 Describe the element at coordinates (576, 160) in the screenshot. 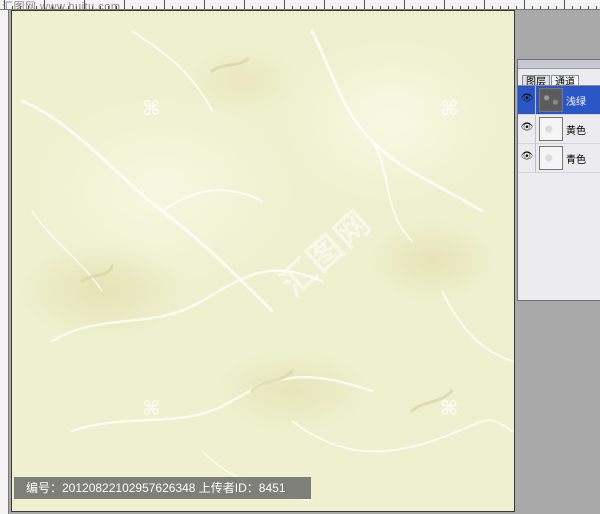

I see `channel-label: 青色` at that location.